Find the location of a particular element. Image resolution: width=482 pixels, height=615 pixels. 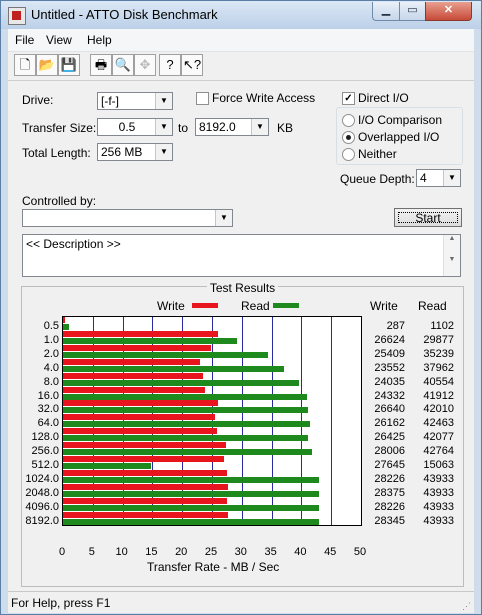

total-length-label: Total Length: is located at coordinates (56, 153).